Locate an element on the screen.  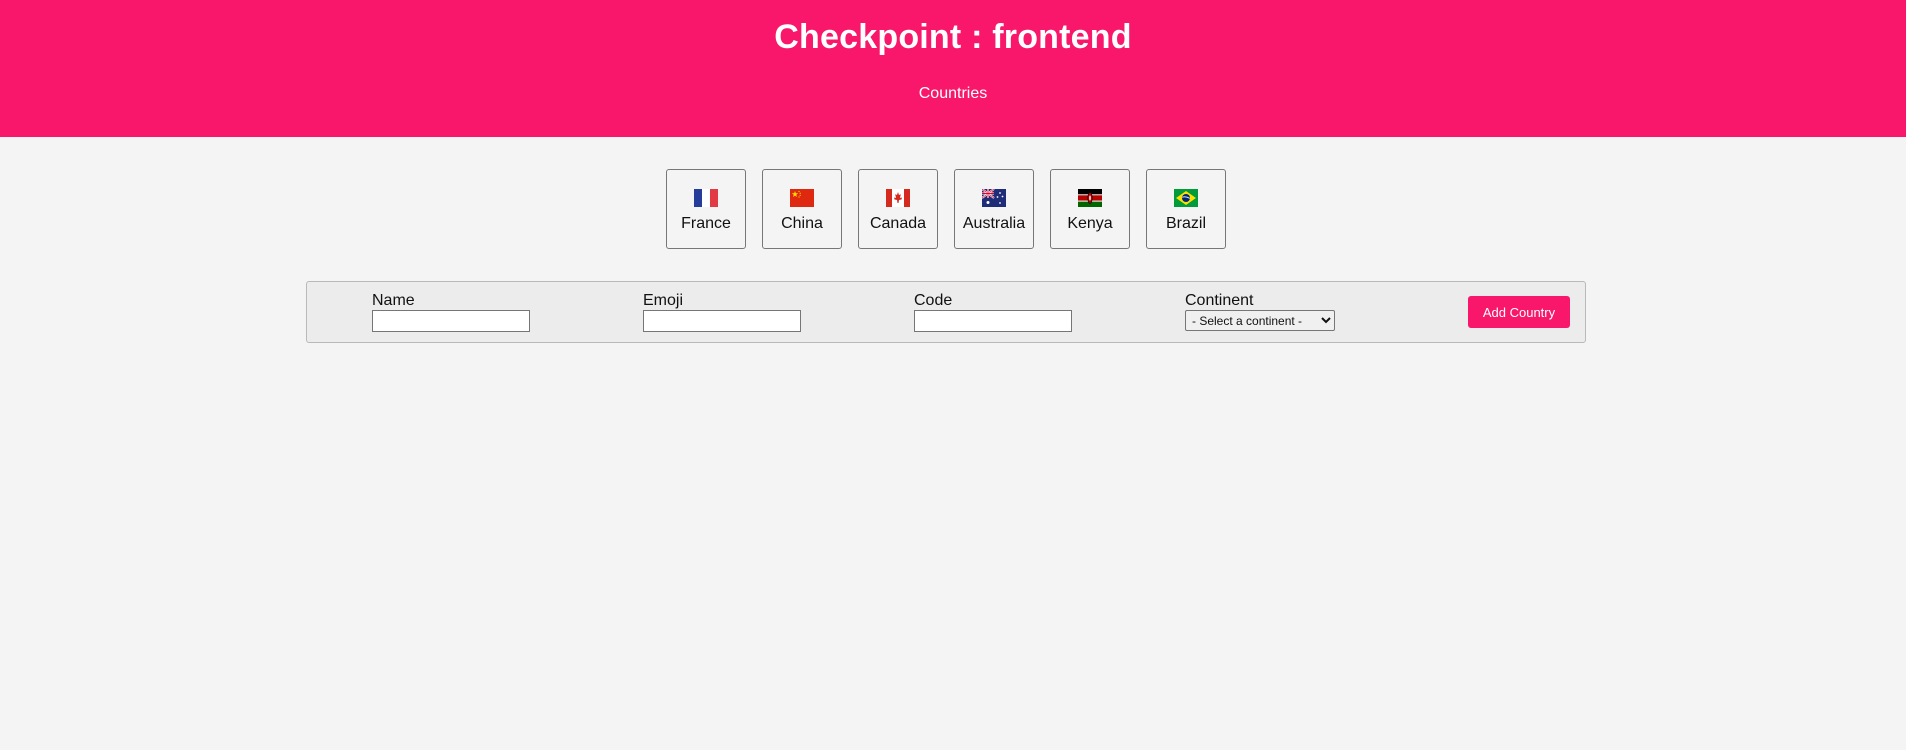
emoji-input is located at coordinates (722, 321).